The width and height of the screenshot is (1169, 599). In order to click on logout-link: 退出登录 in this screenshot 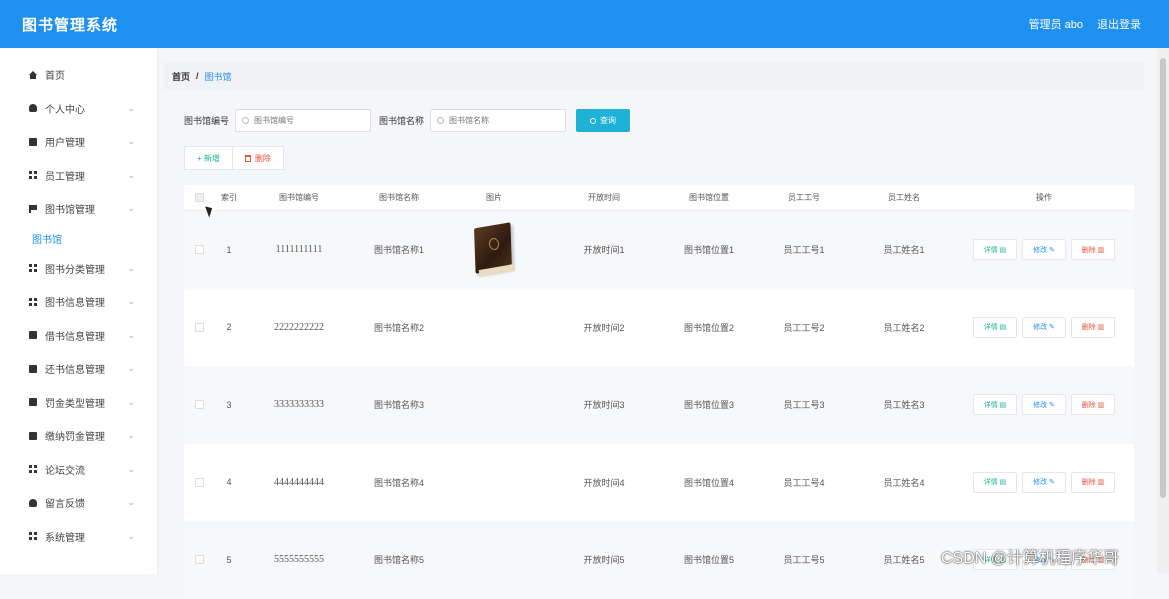, I will do `click(1119, 24)`.